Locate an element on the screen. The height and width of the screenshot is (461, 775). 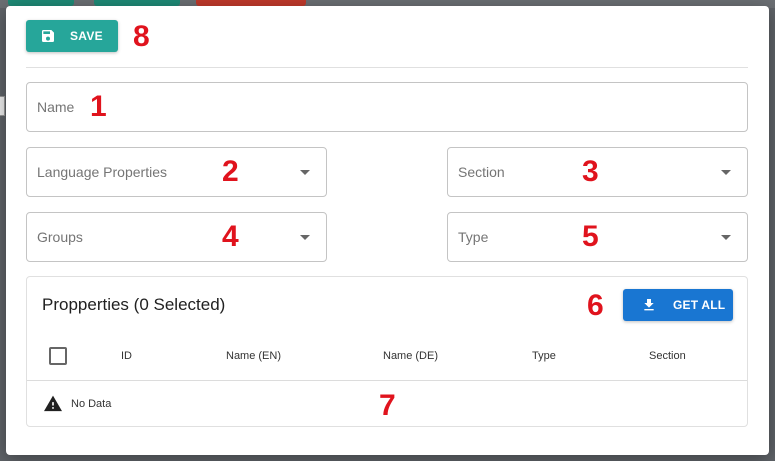
save-button: SAVE is located at coordinates (72, 36).